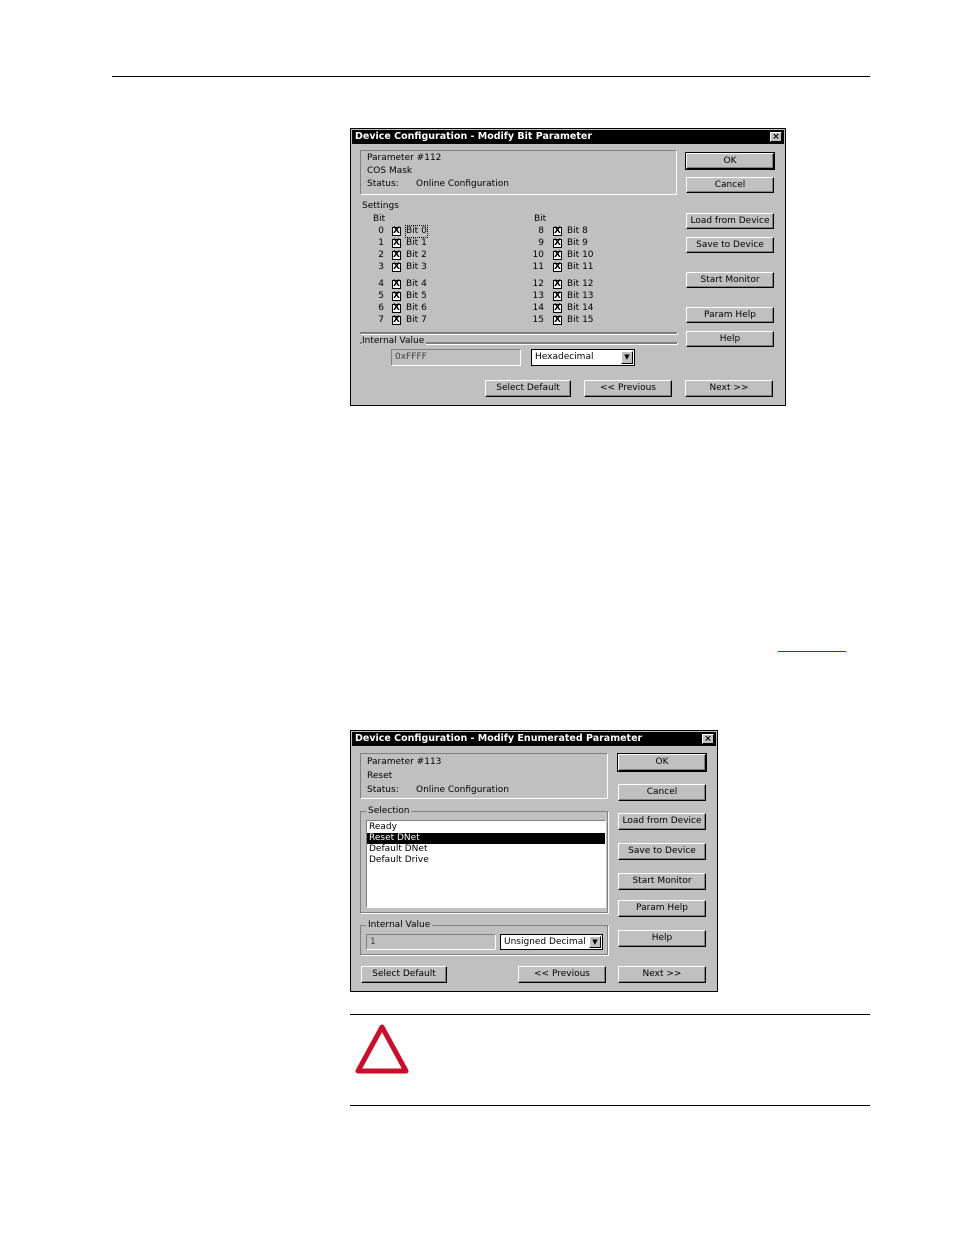 Image resolution: width=954 pixels, height=1235 pixels. I want to click on internal-value-field: 1, so click(431, 942).